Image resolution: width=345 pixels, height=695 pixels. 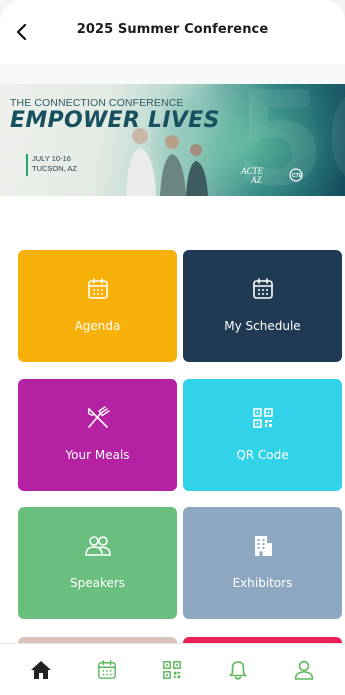 I want to click on page-title: 2025 Summer Conference, so click(x=172, y=29).